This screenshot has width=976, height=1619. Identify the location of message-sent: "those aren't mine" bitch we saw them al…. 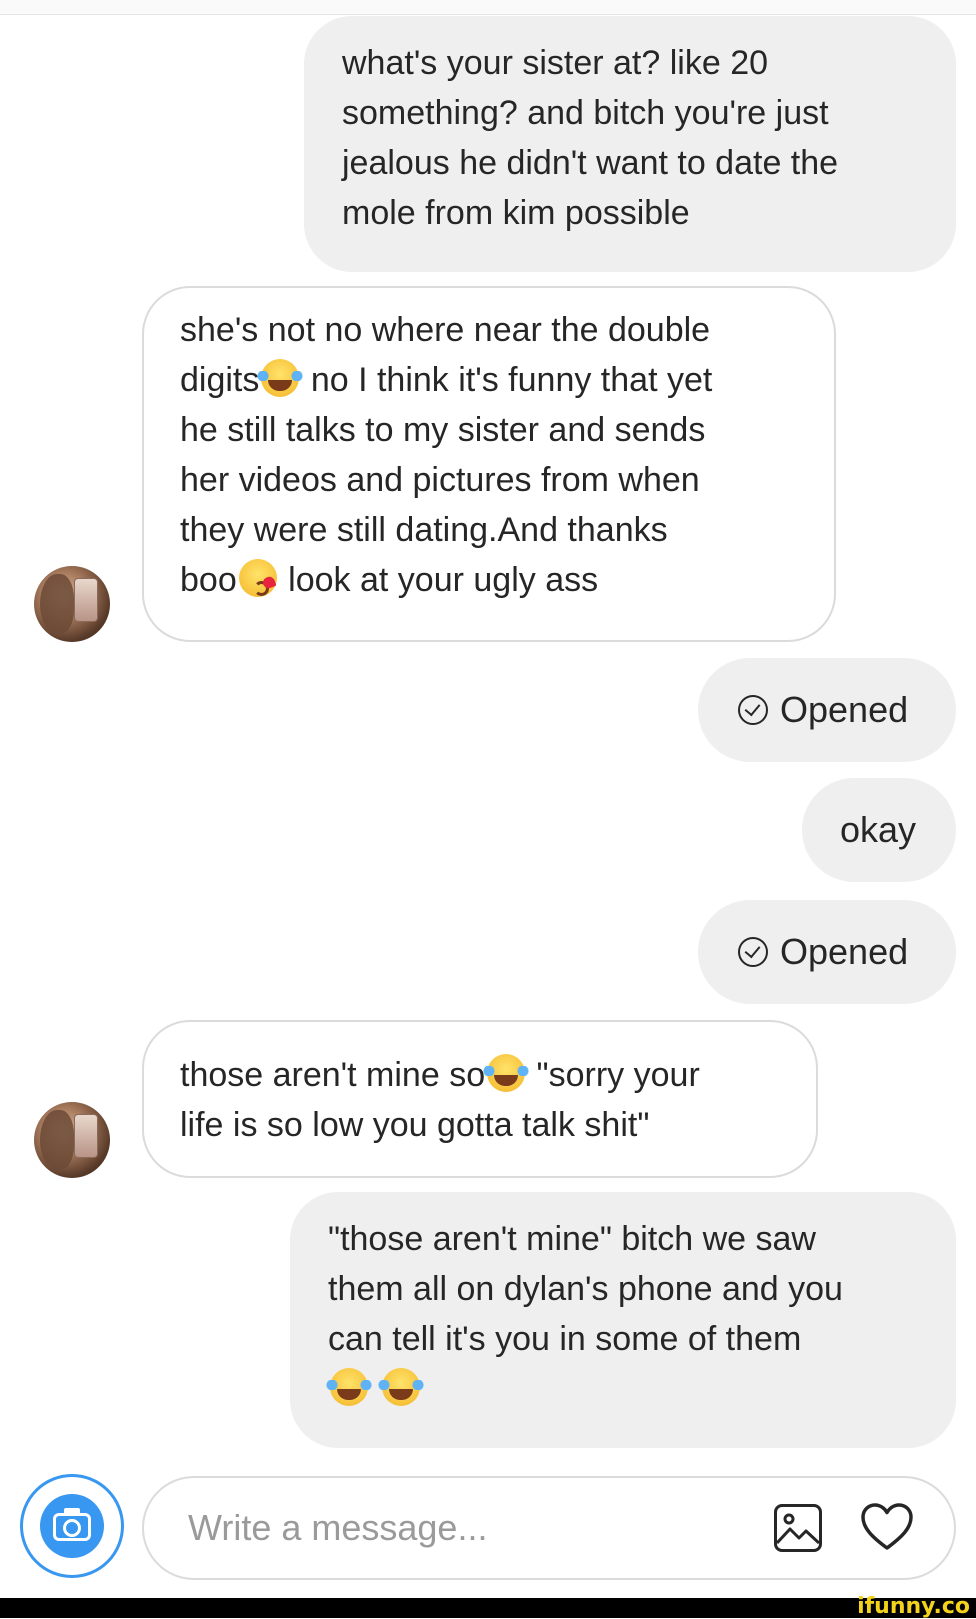
(623, 1320).